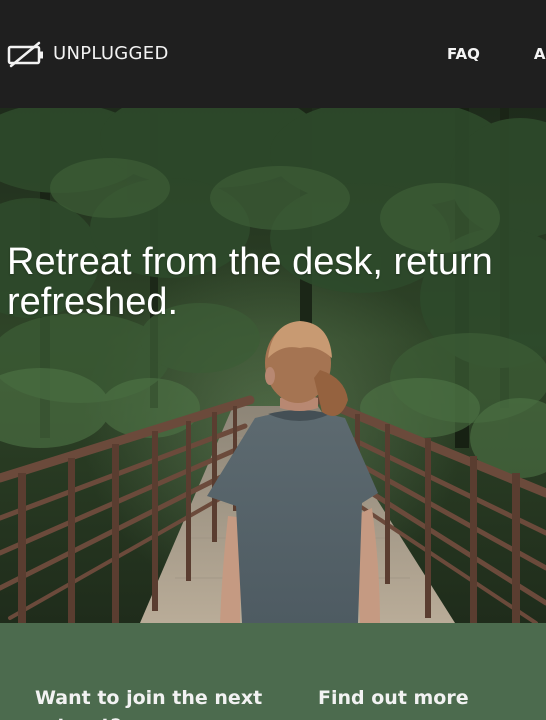  I want to click on unplugged-battery-icon, so click(26, 54).